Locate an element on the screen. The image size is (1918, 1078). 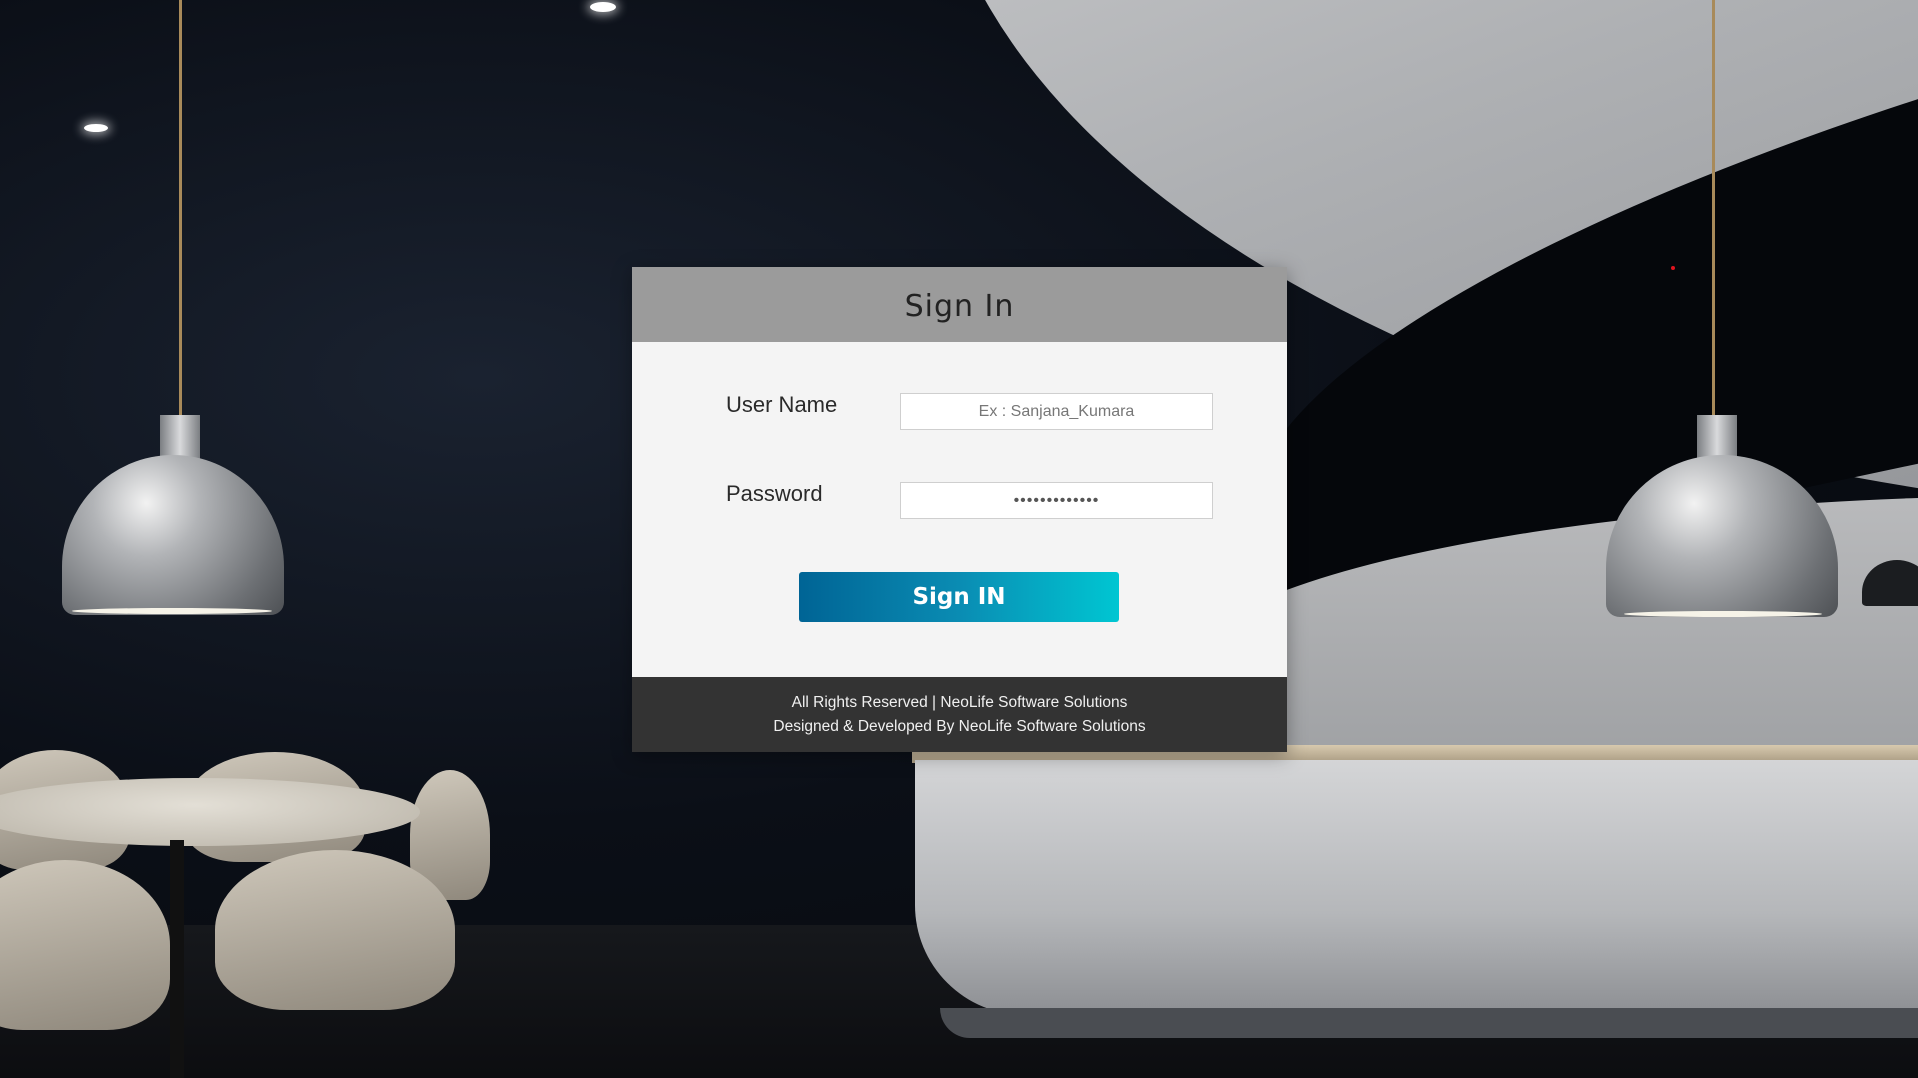
background-counter-base is located at coordinates (1429, 1023).